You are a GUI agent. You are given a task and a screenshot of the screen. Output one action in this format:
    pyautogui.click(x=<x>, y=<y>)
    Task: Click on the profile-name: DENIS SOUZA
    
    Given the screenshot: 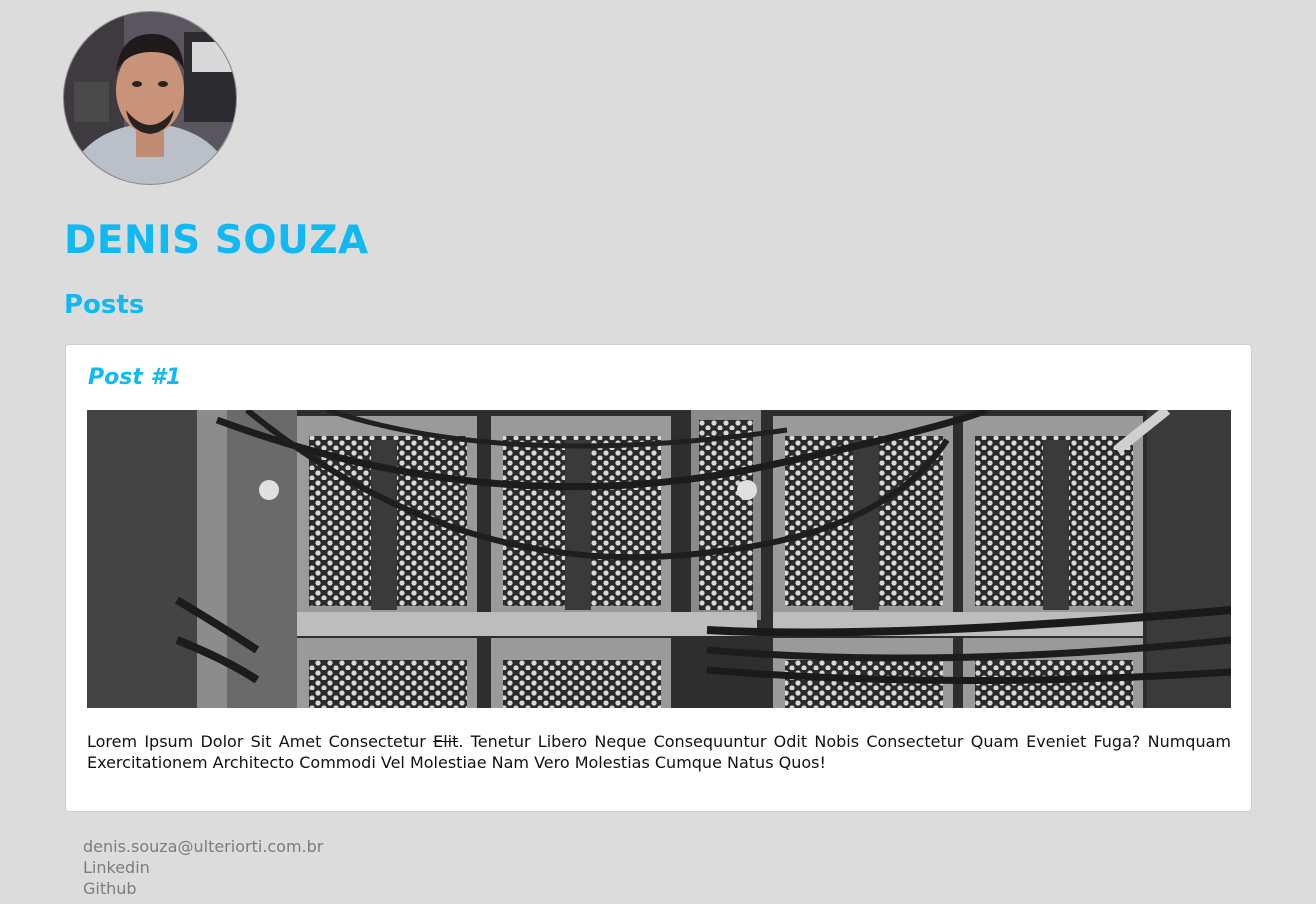 What is the action you would take?
    pyautogui.click(x=216, y=240)
    